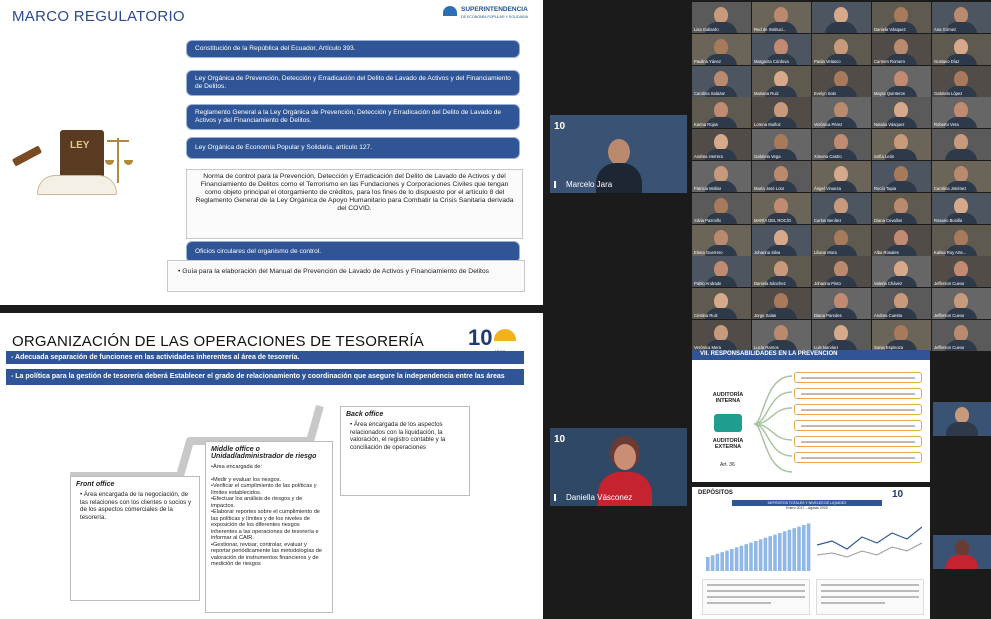  I want to click on participant-tile: Elena Guerrero, so click(721, 240).